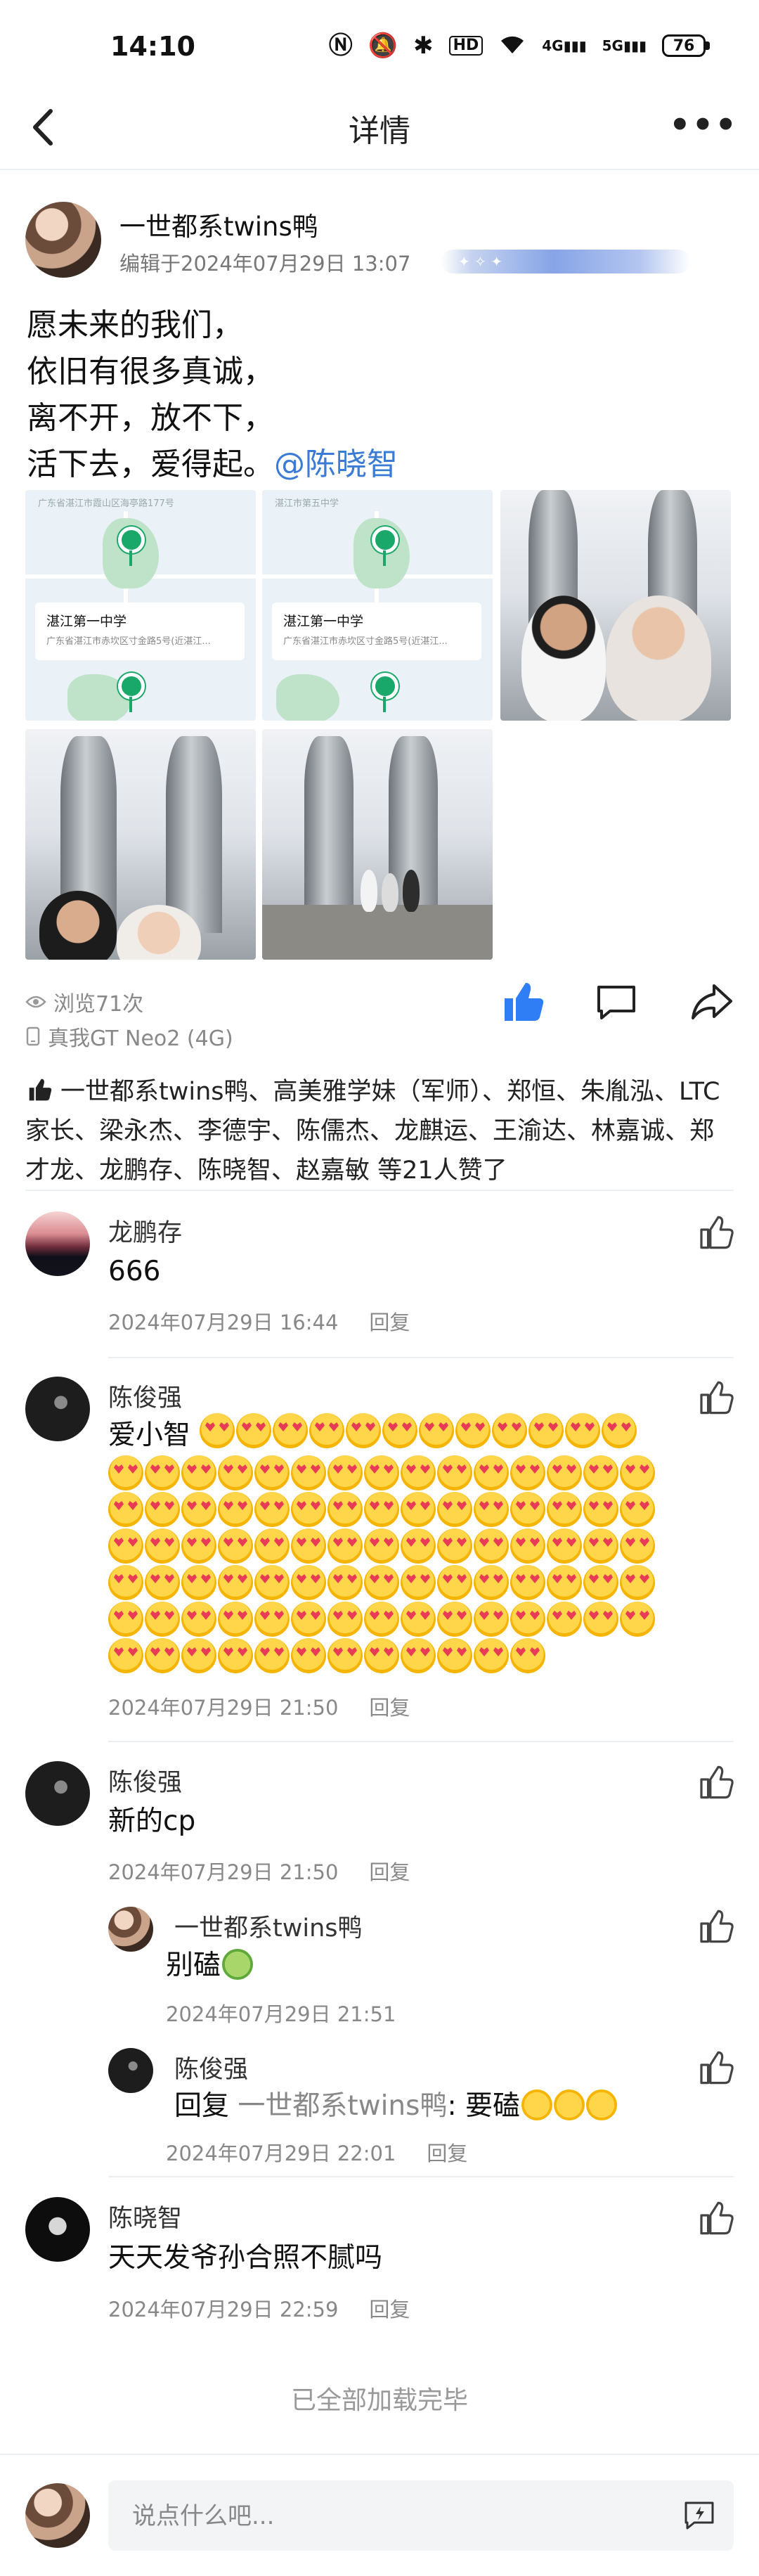 This screenshot has width=759, height=2576. What do you see at coordinates (342, 2106) in the screenshot?
I see `reply-target-link: 一世都系twins鸭` at bounding box center [342, 2106].